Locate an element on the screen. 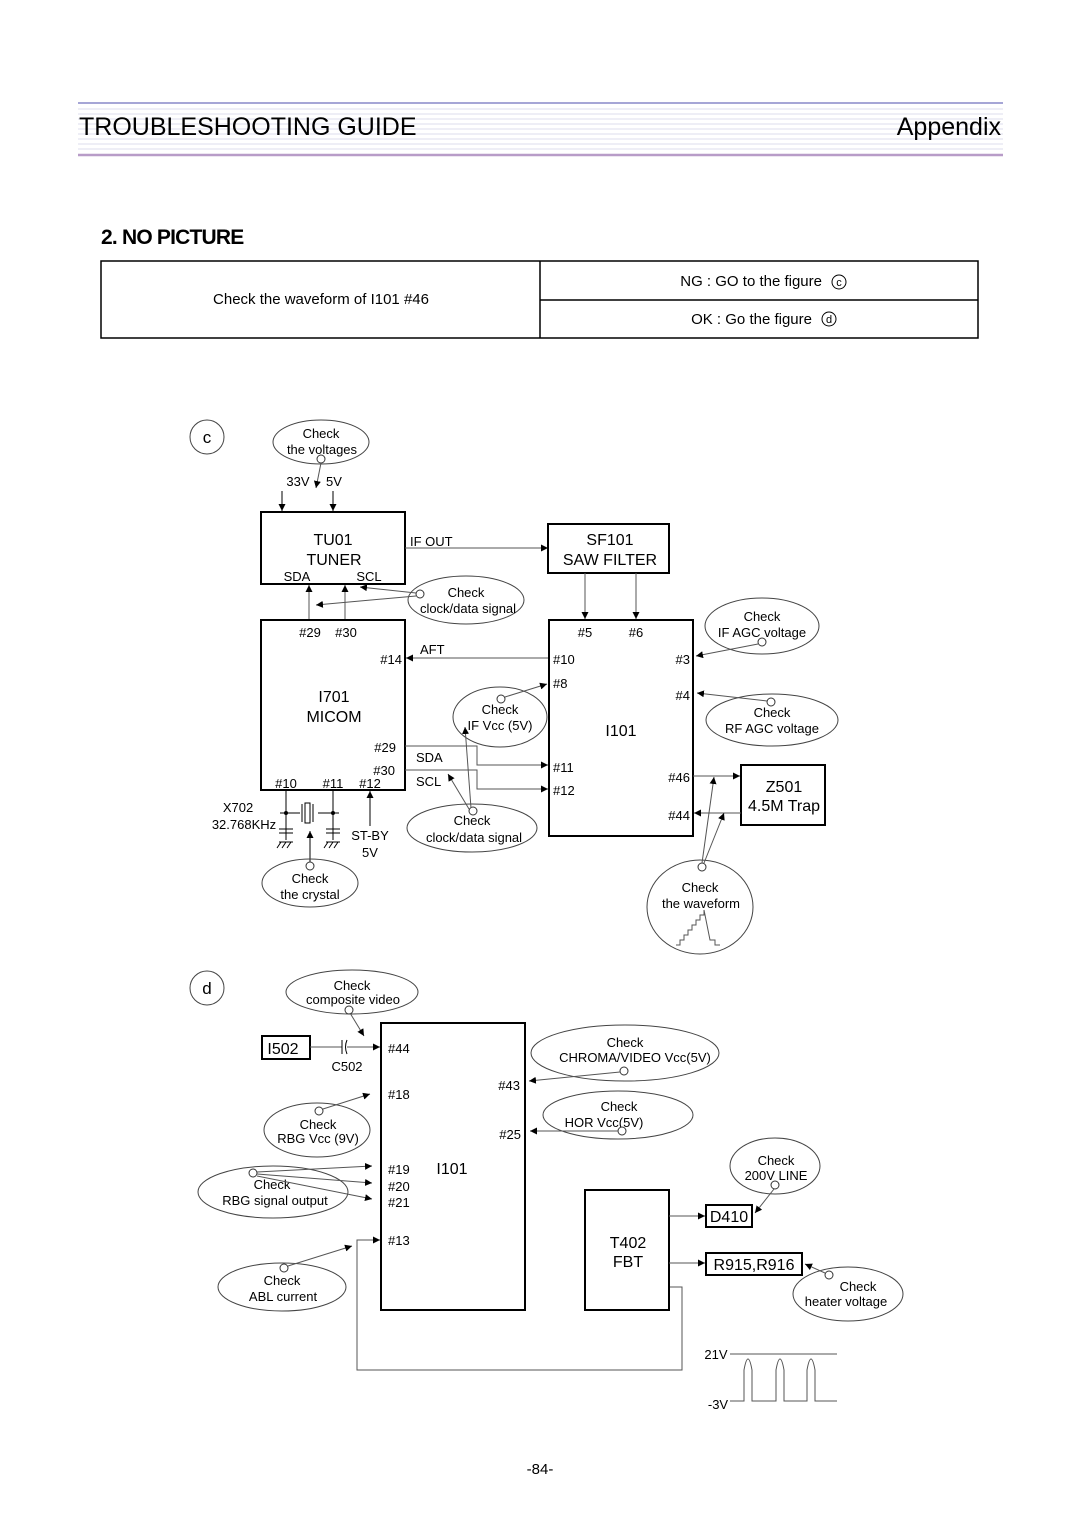  figure-c-label: c is located at coordinates (207, 437).